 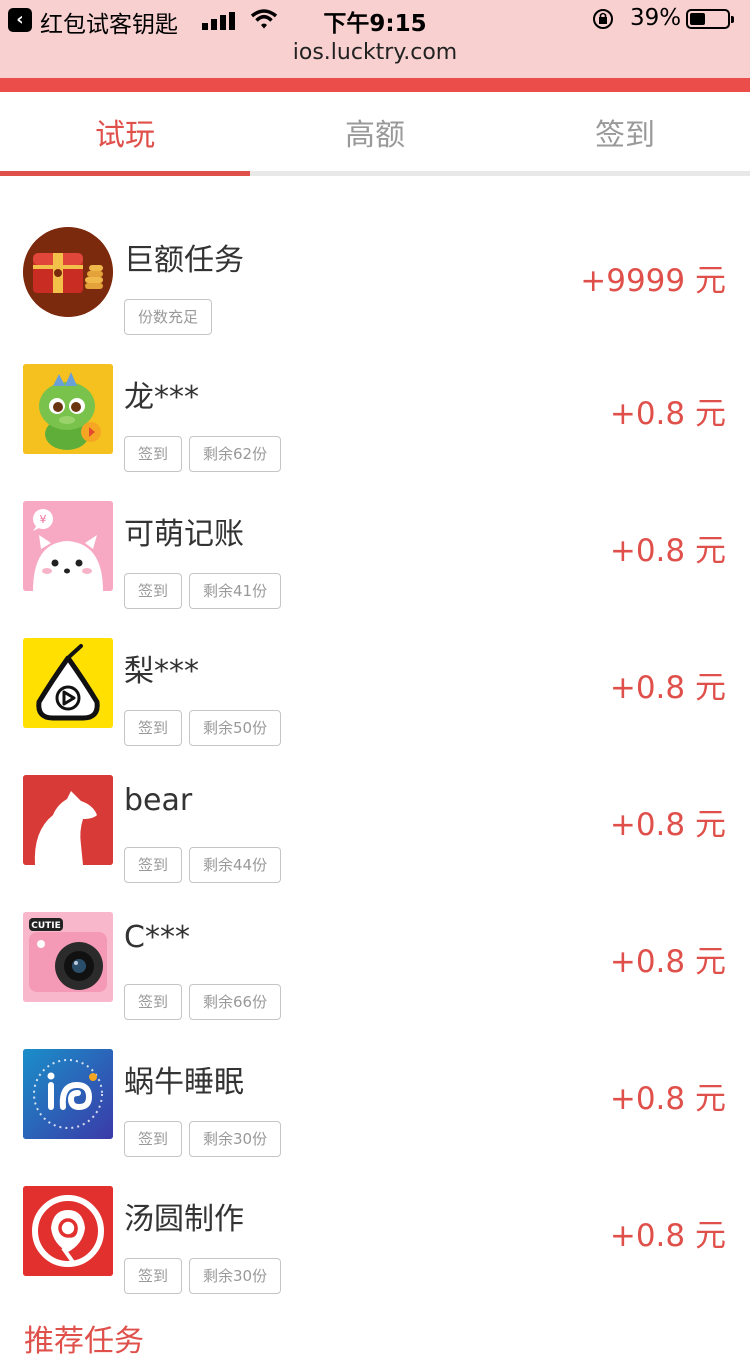 I want to click on task-item: 蜗牛睡眠 签到 剩余30份 +0.8 元, so click(x=375, y=1117).